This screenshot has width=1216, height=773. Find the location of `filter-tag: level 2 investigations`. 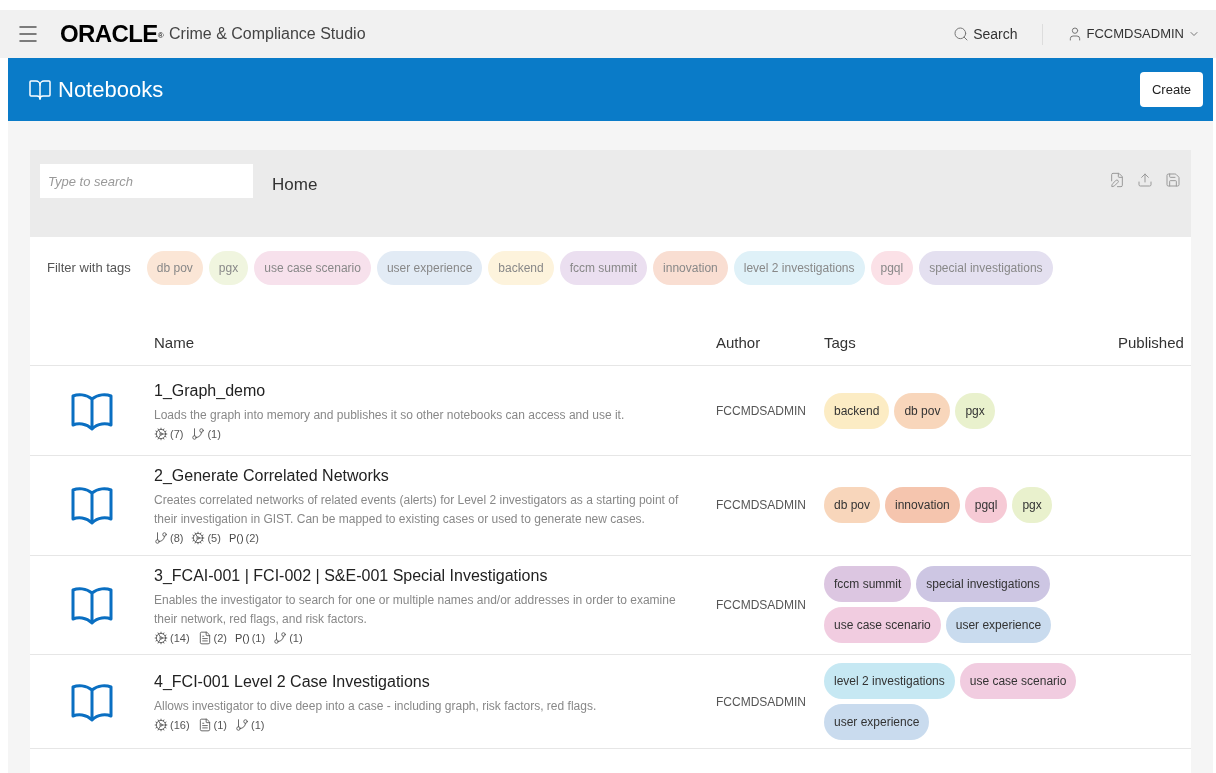

filter-tag: level 2 investigations is located at coordinates (799, 268).